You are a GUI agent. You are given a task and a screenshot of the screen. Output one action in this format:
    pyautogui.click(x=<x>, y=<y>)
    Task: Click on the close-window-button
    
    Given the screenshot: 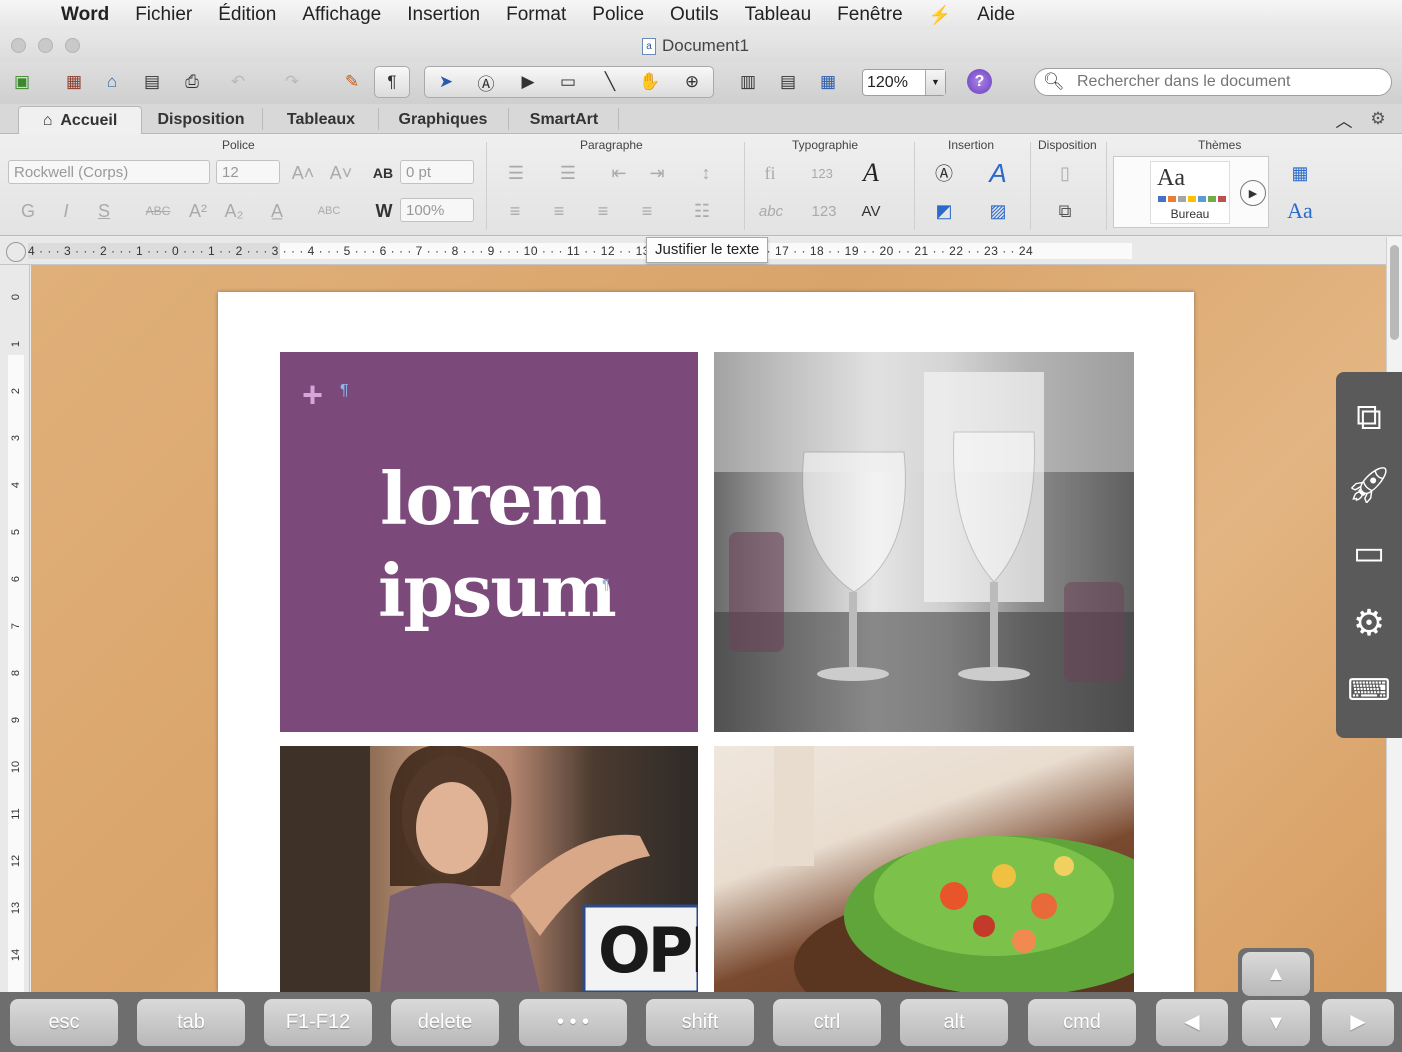 What is the action you would take?
    pyautogui.click(x=18, y=45)
    